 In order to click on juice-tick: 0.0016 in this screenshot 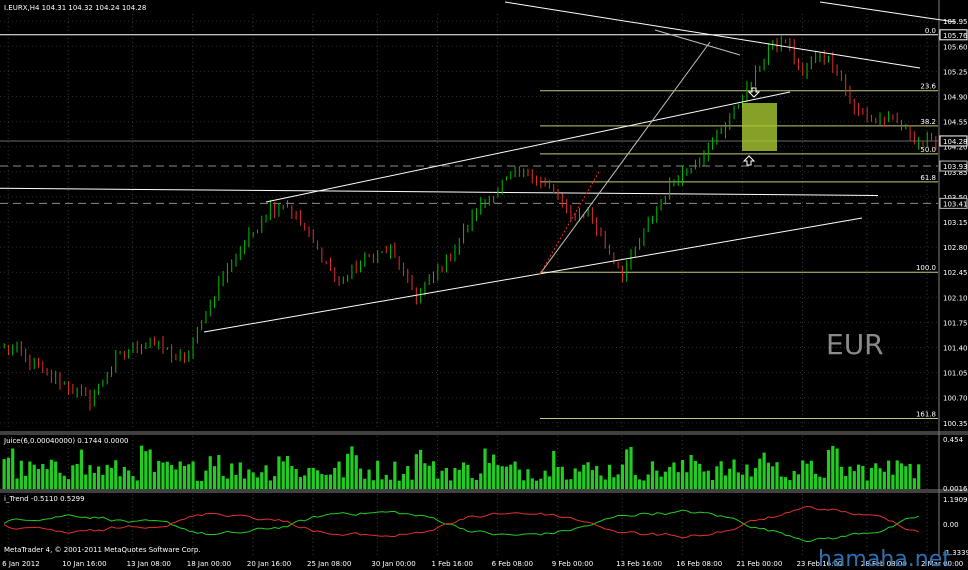, I will do `click(955, 489)`.